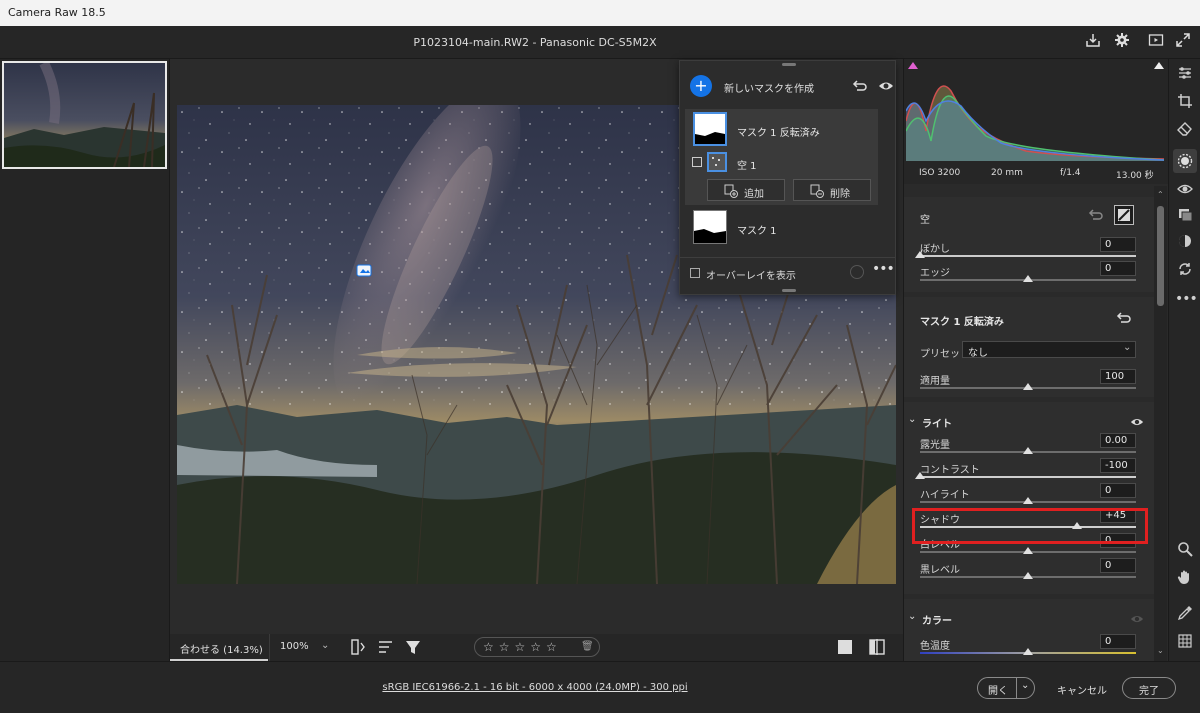 This screenshot has width=1200, height=713. What do you see at coordinates (883, 269) in the screenshot?
I see `more-options-icon: •••` at bounding box center [883, 269].